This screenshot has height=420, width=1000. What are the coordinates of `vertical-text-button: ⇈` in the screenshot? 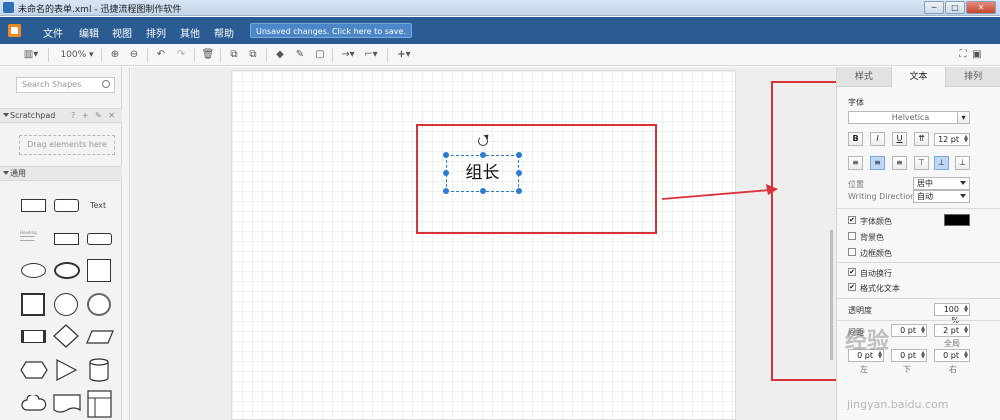 It's located at (921, 139).